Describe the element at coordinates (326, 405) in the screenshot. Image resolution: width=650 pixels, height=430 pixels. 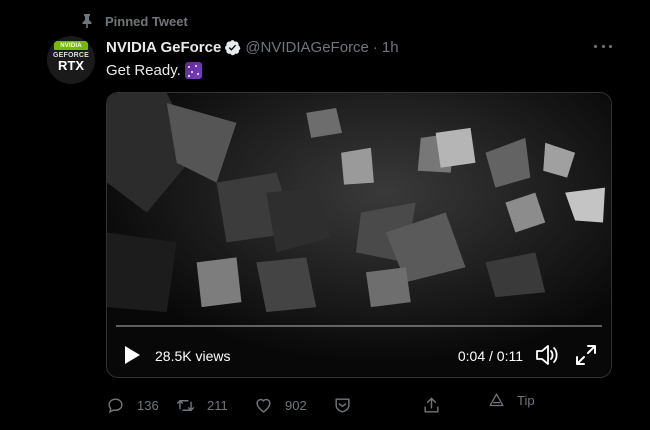
I see `tweet-actions: 136 211 902 Tip` at that location.